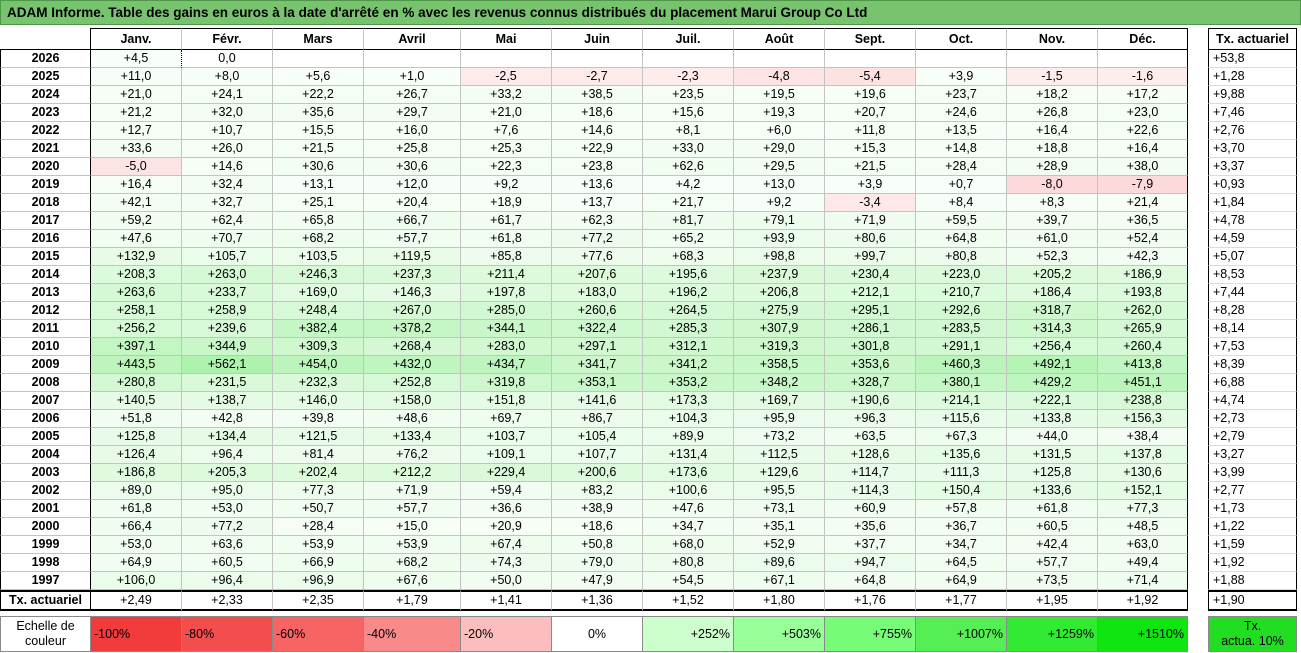 The height and width of the screenshot is (653, 1301). I want to click on value-cell: +60,5, so click(1052, 527).